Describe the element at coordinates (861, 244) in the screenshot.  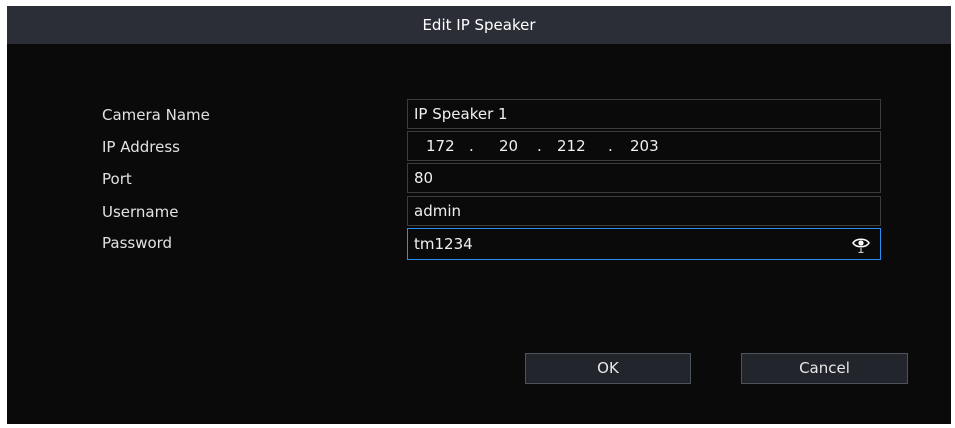
I see `eye-icon` at that location.